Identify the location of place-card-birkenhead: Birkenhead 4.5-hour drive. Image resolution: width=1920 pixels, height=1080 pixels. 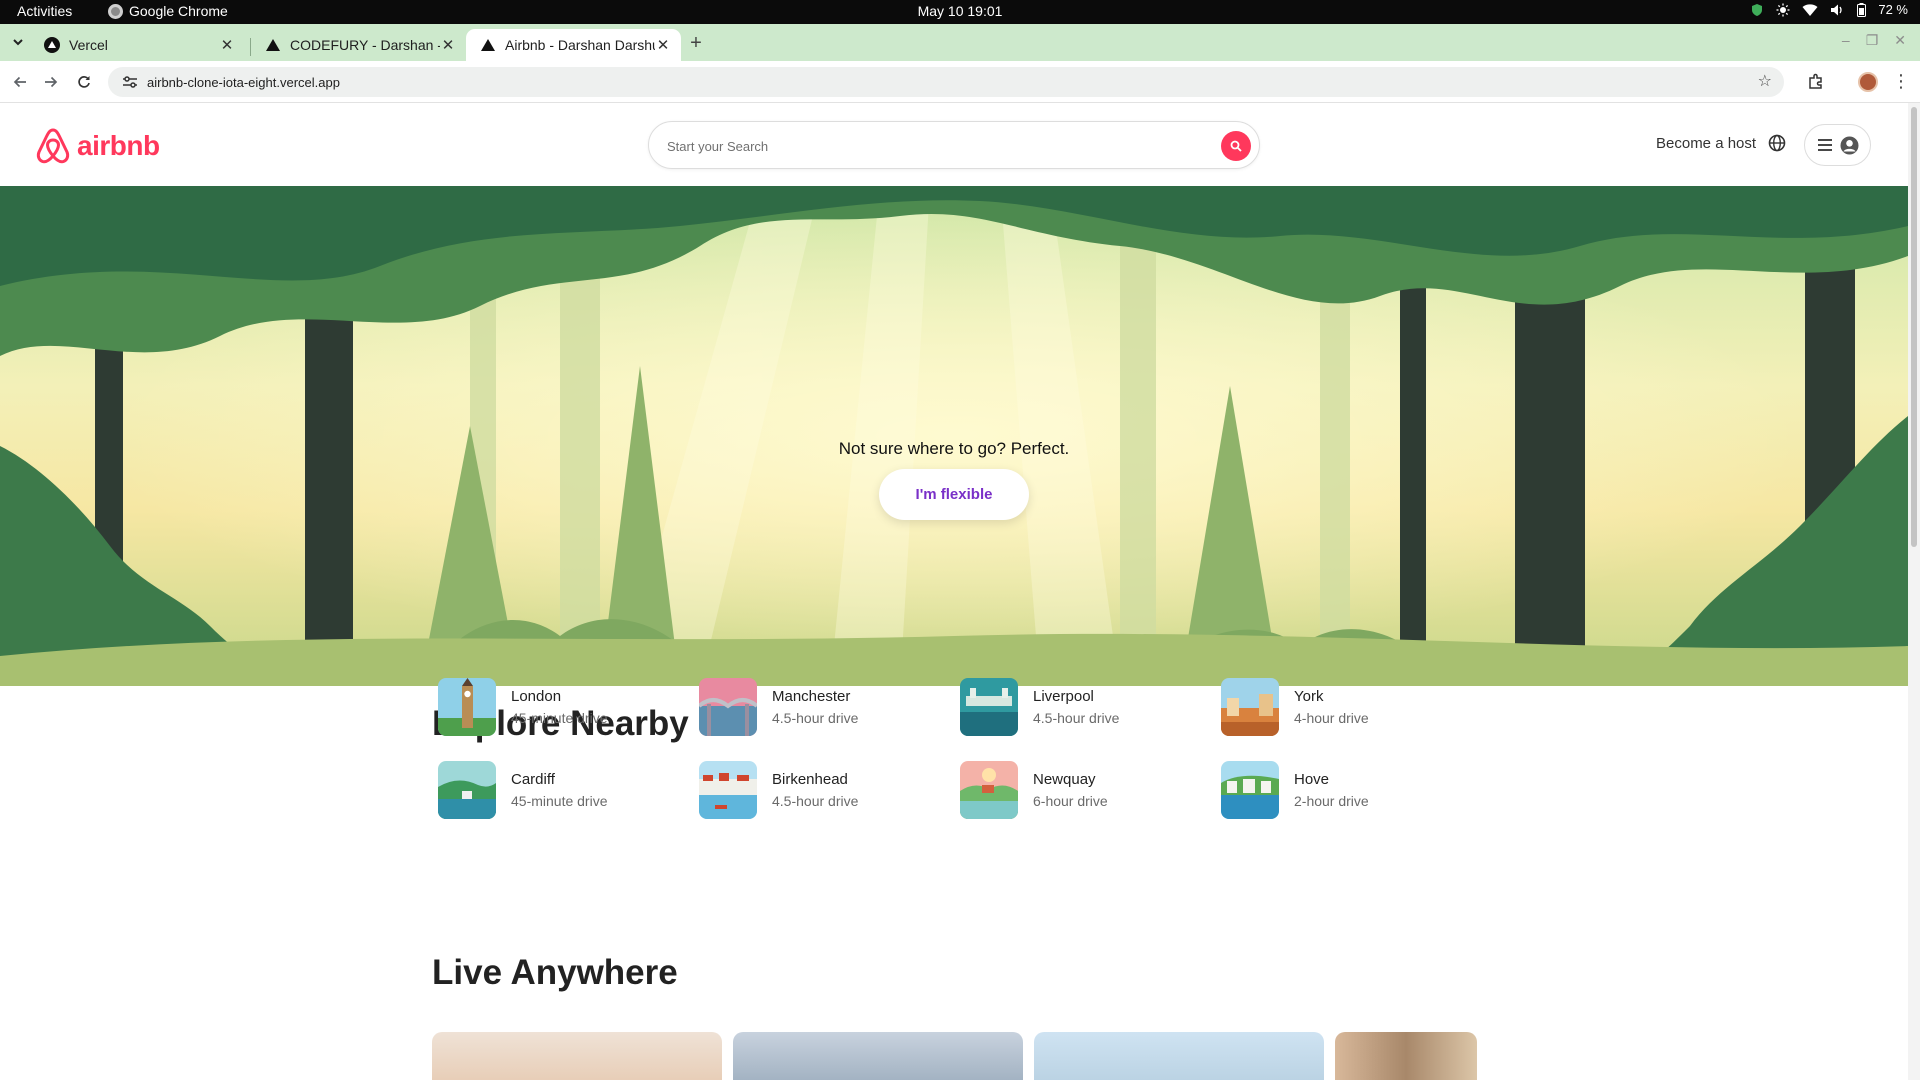
(813, 790).